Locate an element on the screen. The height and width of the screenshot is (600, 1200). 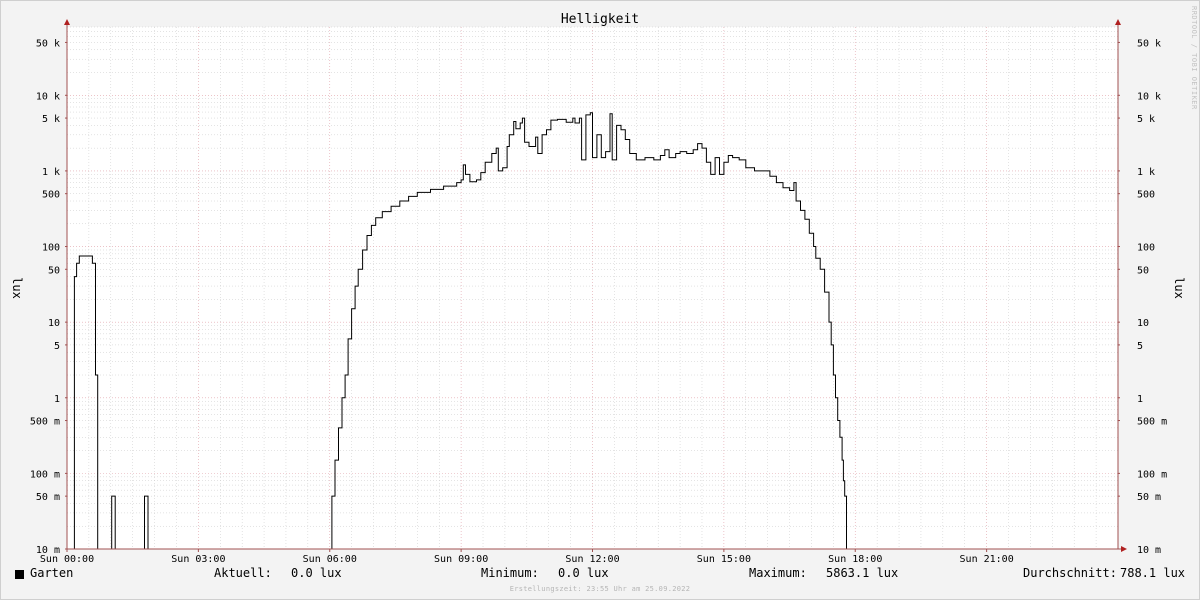
y-tick-label-right: 10 is located at coordinates (1143, 323).